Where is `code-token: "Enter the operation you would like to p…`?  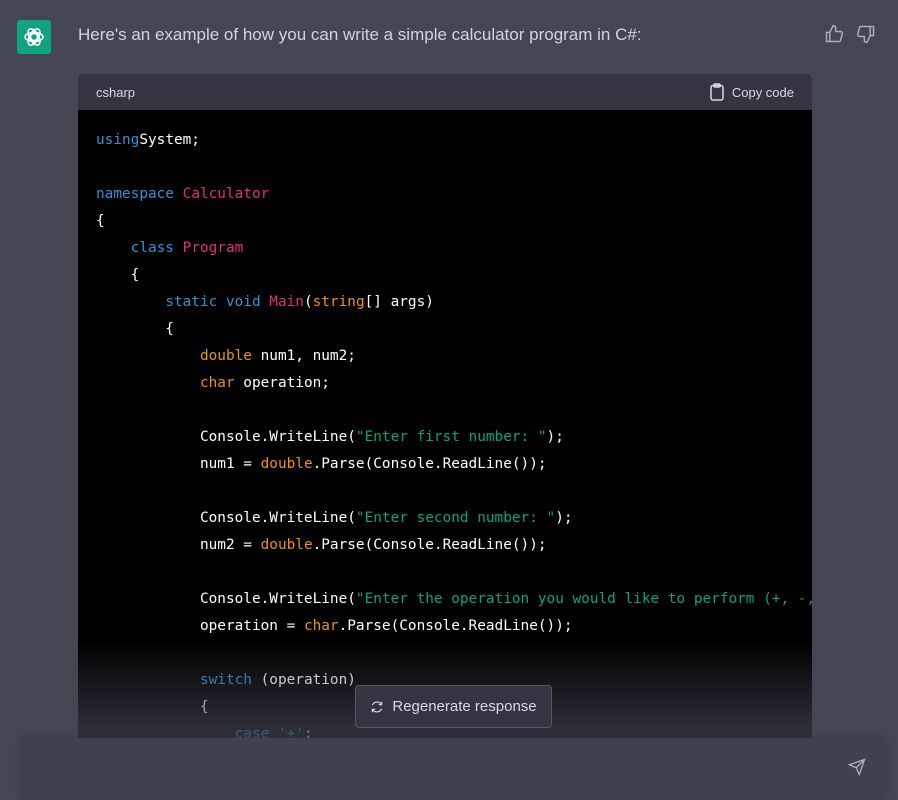 code-token: "Enter the operation you would like to p… is located at coordinates (583, 599).